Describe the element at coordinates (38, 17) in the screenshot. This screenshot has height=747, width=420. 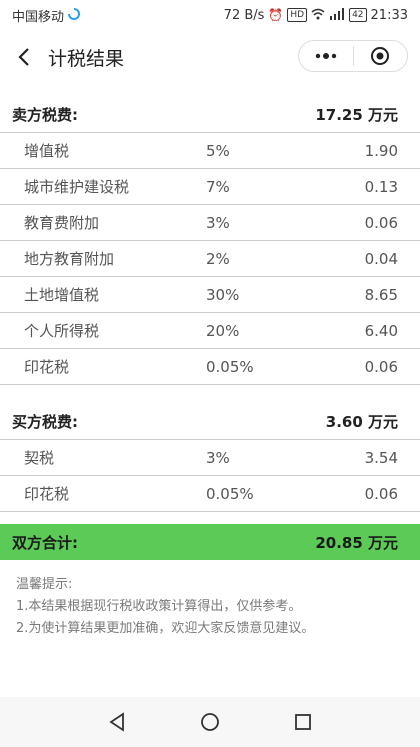
I see `carrier-label: 中国移动` at that location.